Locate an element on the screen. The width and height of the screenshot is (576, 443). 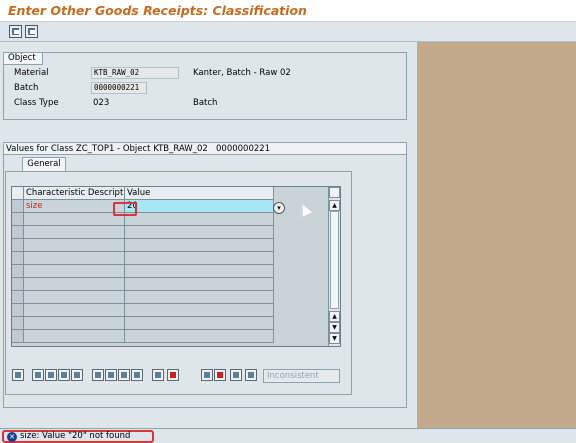
error-icon: ✕ is located at coordinates (12, 437).